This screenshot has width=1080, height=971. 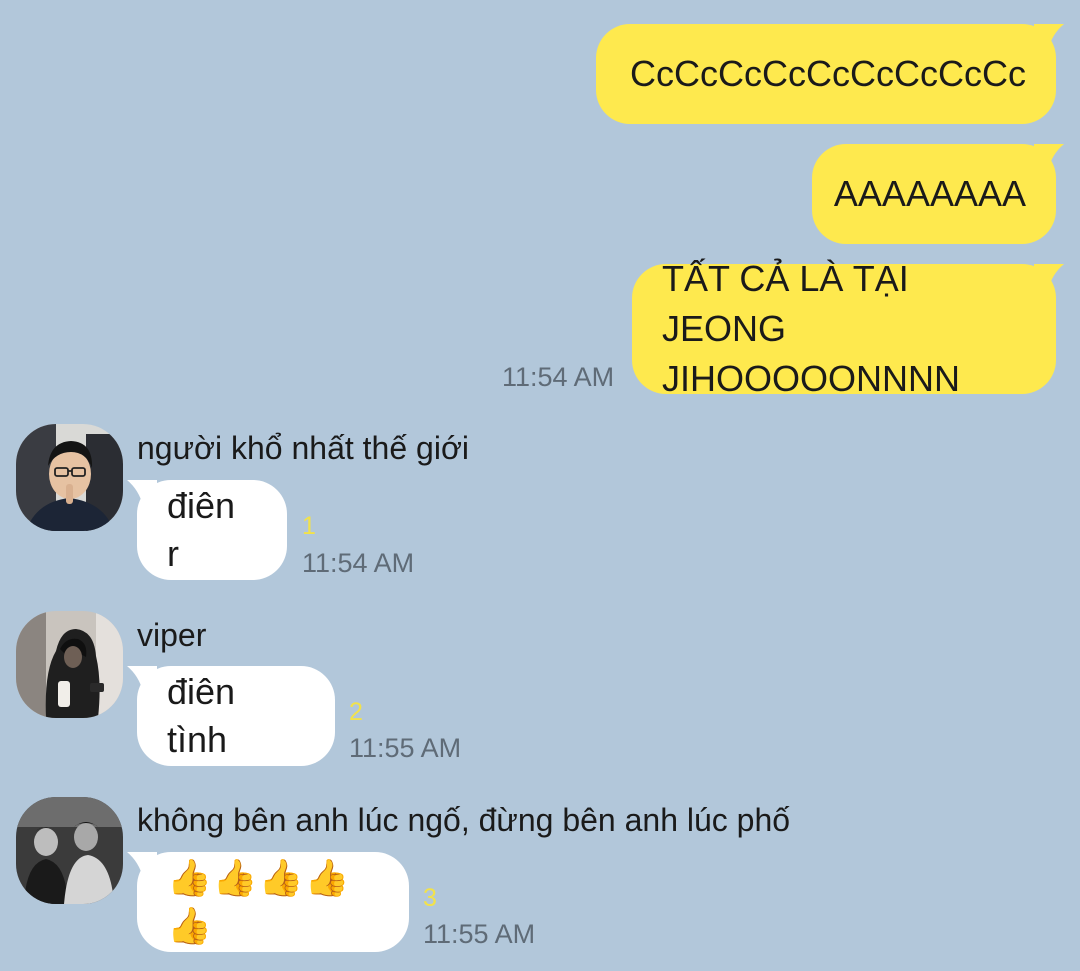 I want to click on message-text: CcCcCcCcCcCcCcCcCc, so click(x=828, y=73).